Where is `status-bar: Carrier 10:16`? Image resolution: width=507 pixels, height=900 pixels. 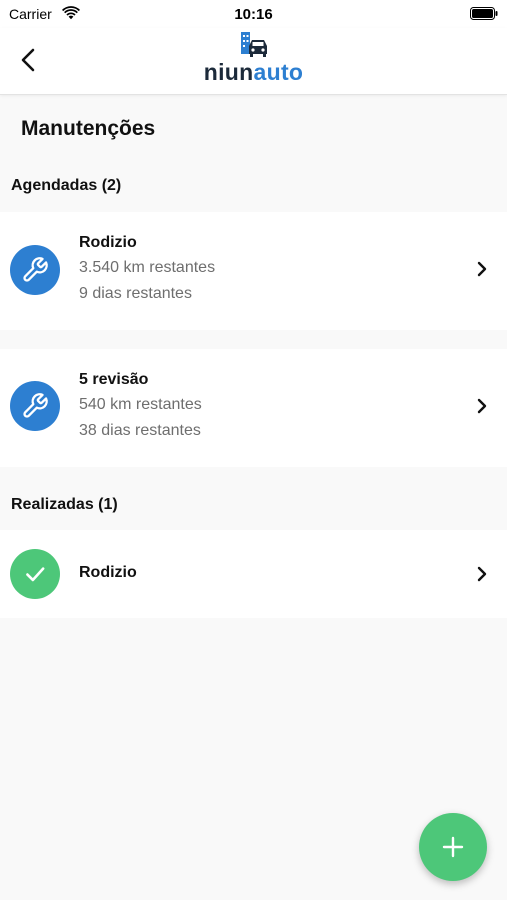
status-bar: Carrier 10:16 is located at coordinates (253, 14).